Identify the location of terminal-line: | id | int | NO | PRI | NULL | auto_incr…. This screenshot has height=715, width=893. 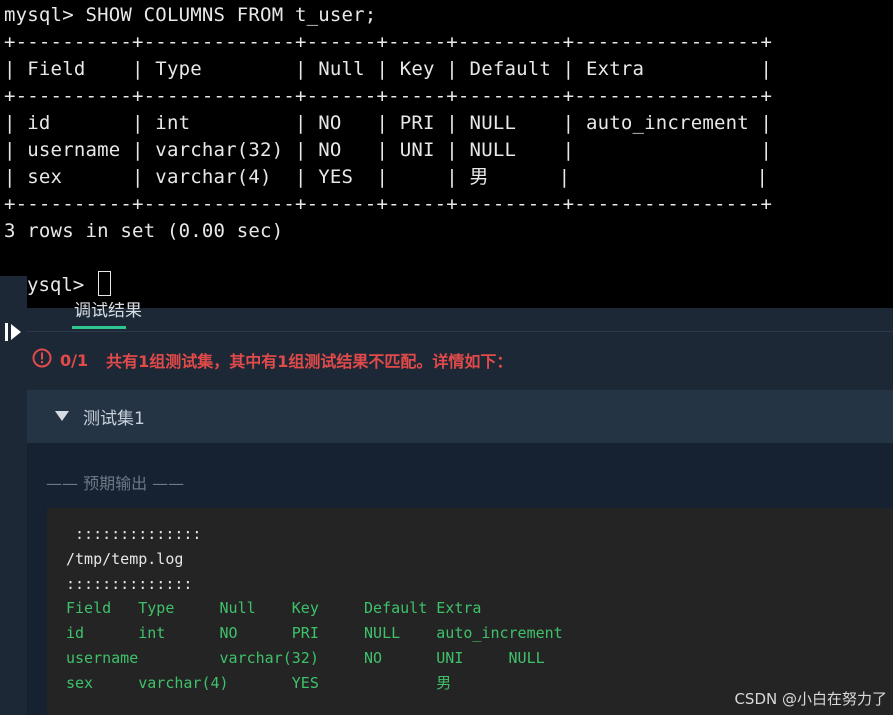
(388, 123).